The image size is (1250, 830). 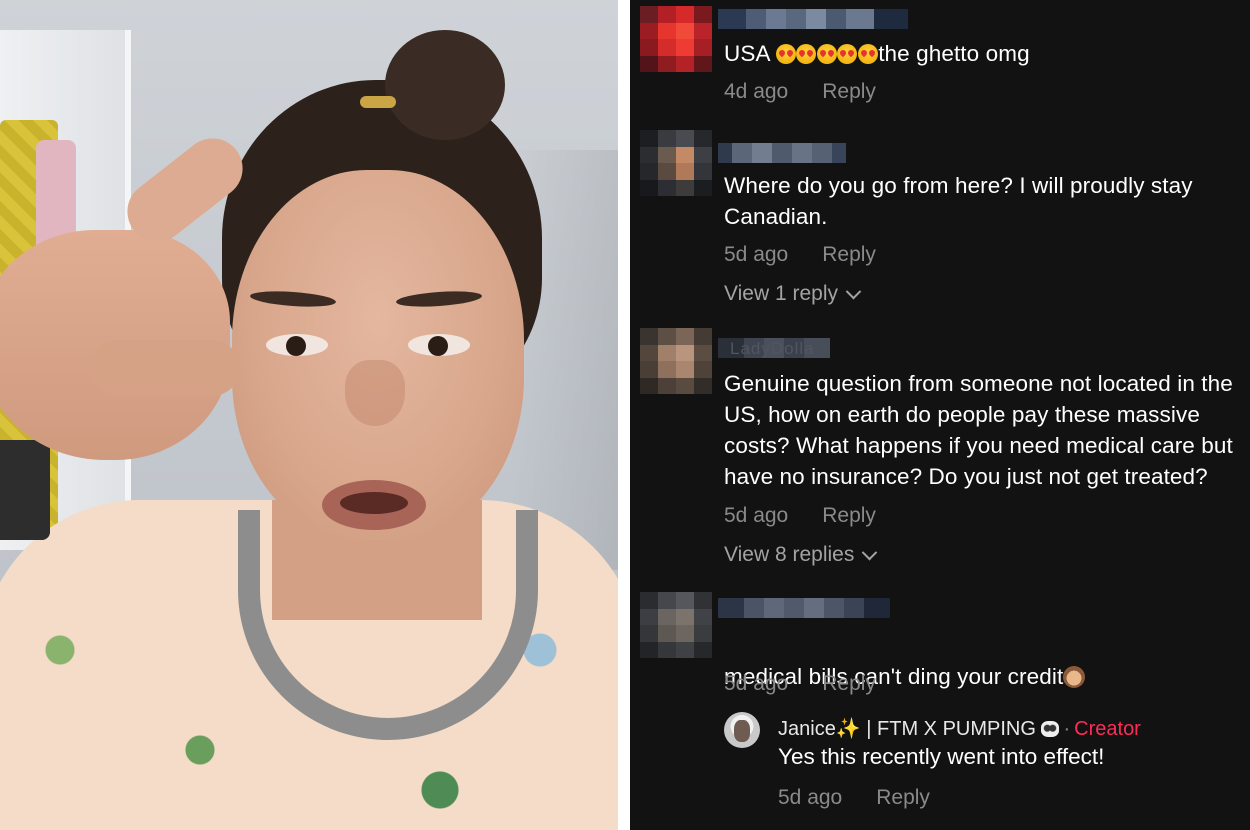 What do you see at coordinates (165, 368) in the screenshot?
I see `thumb` at bounding box center [165, 368].